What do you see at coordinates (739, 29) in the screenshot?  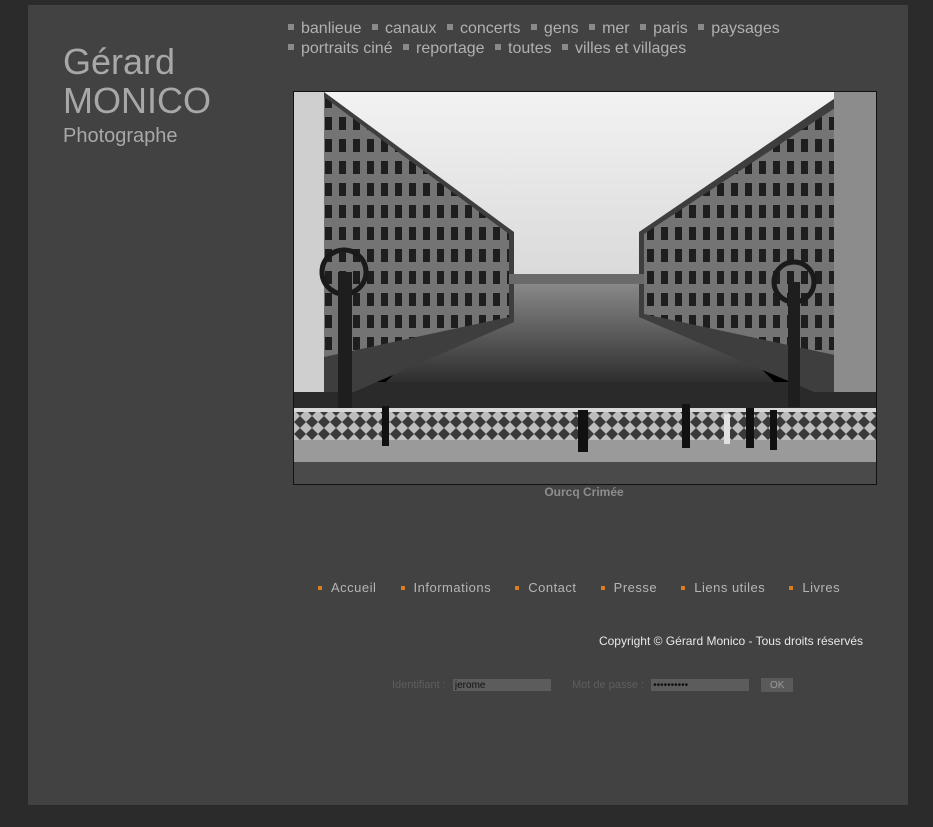 I see `category-link: paysages` at bounding box center [739, 29].